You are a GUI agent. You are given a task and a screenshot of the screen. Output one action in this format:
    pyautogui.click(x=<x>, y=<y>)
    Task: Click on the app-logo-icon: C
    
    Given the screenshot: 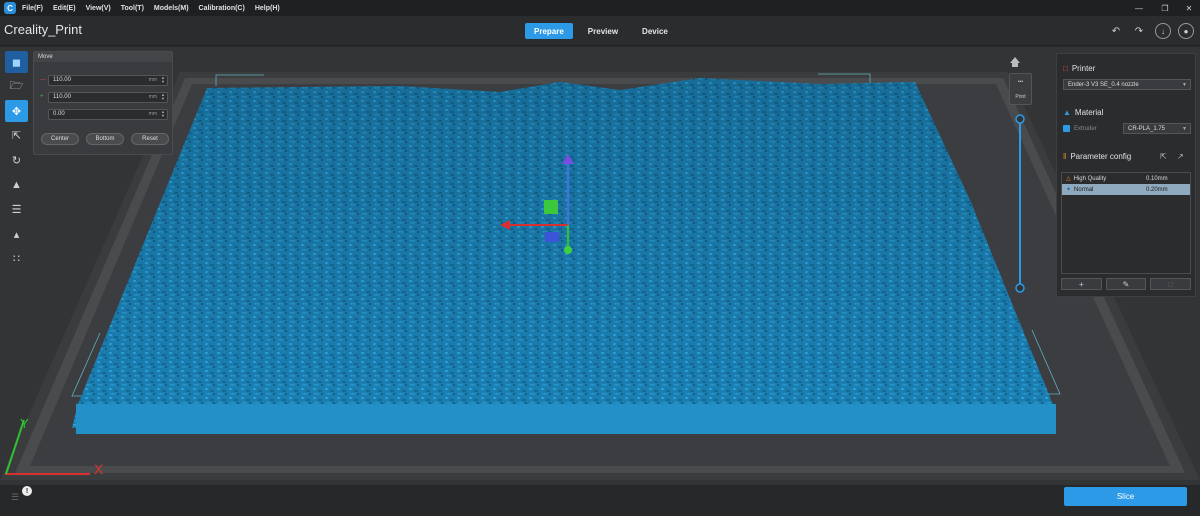 What is the action you would take?
    pyautogui.click(x=10, y=8)
    